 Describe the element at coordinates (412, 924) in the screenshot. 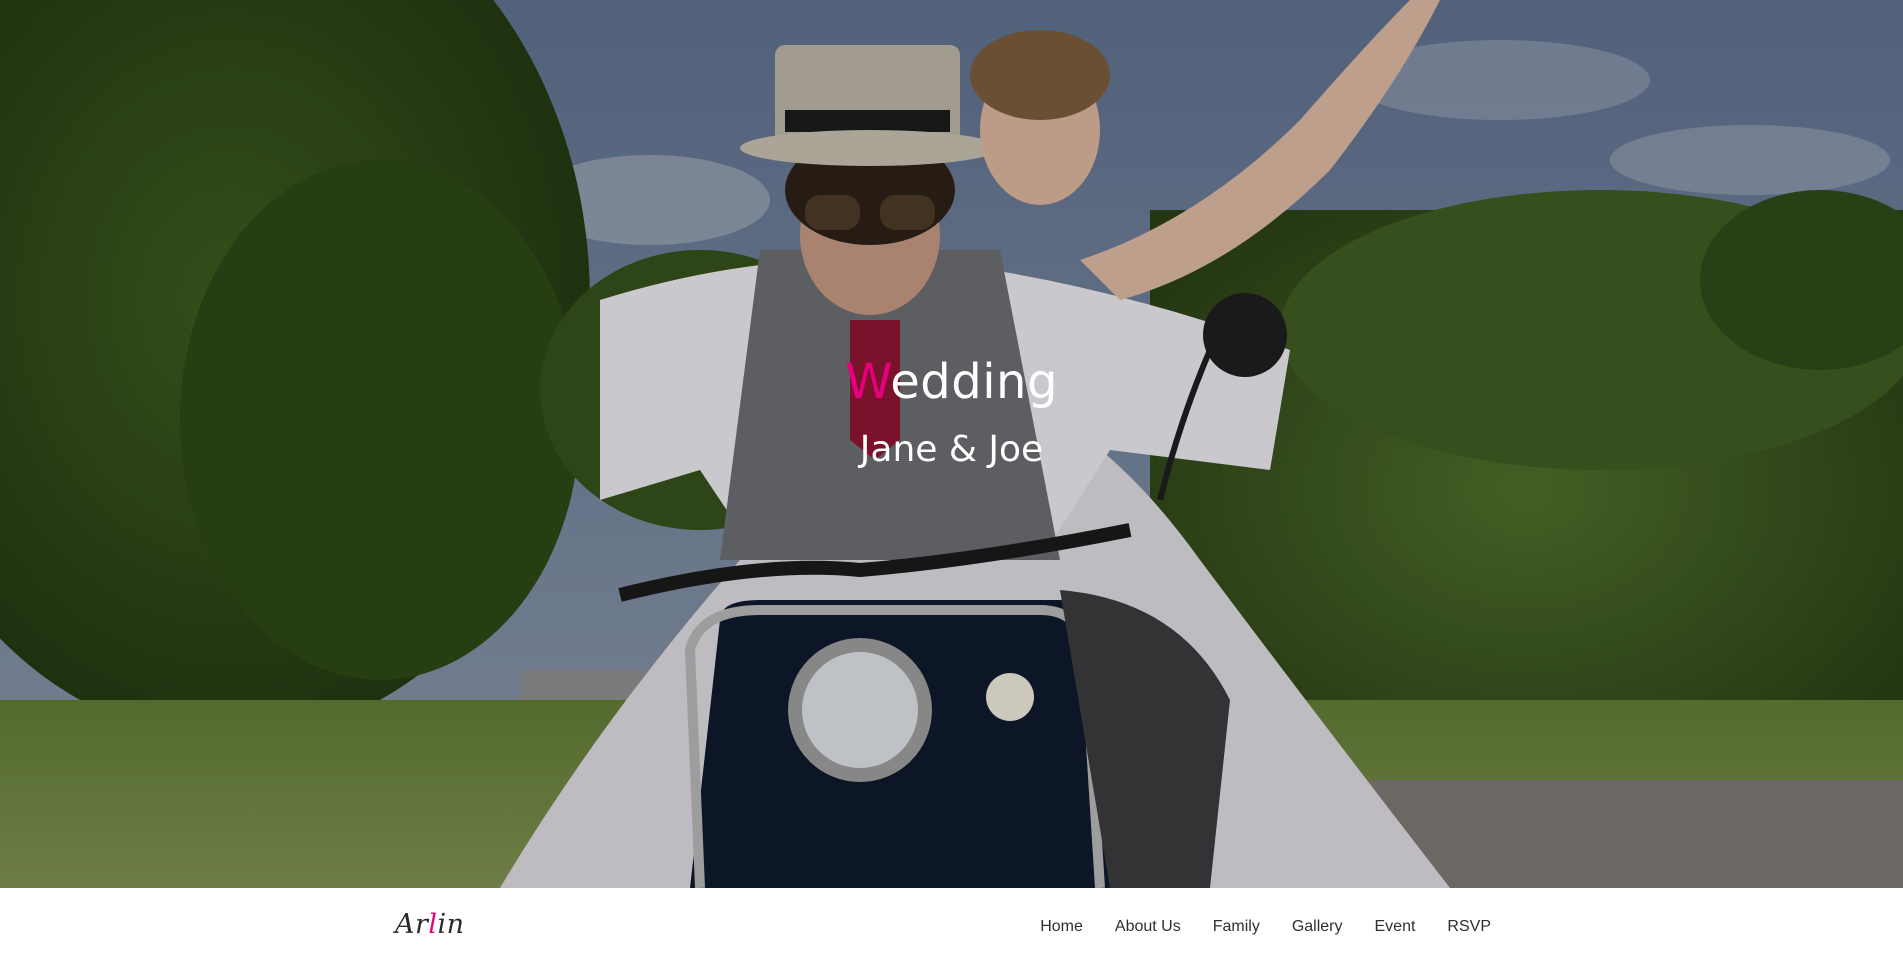

I see `brand-logo-text-start: Ar` at that location.